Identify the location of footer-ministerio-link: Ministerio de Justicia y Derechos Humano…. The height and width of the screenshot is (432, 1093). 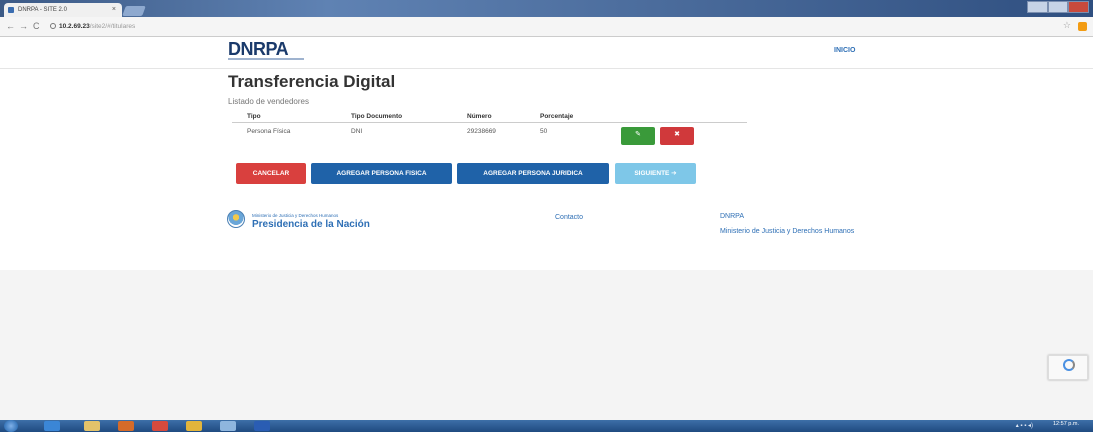
(800, 232).